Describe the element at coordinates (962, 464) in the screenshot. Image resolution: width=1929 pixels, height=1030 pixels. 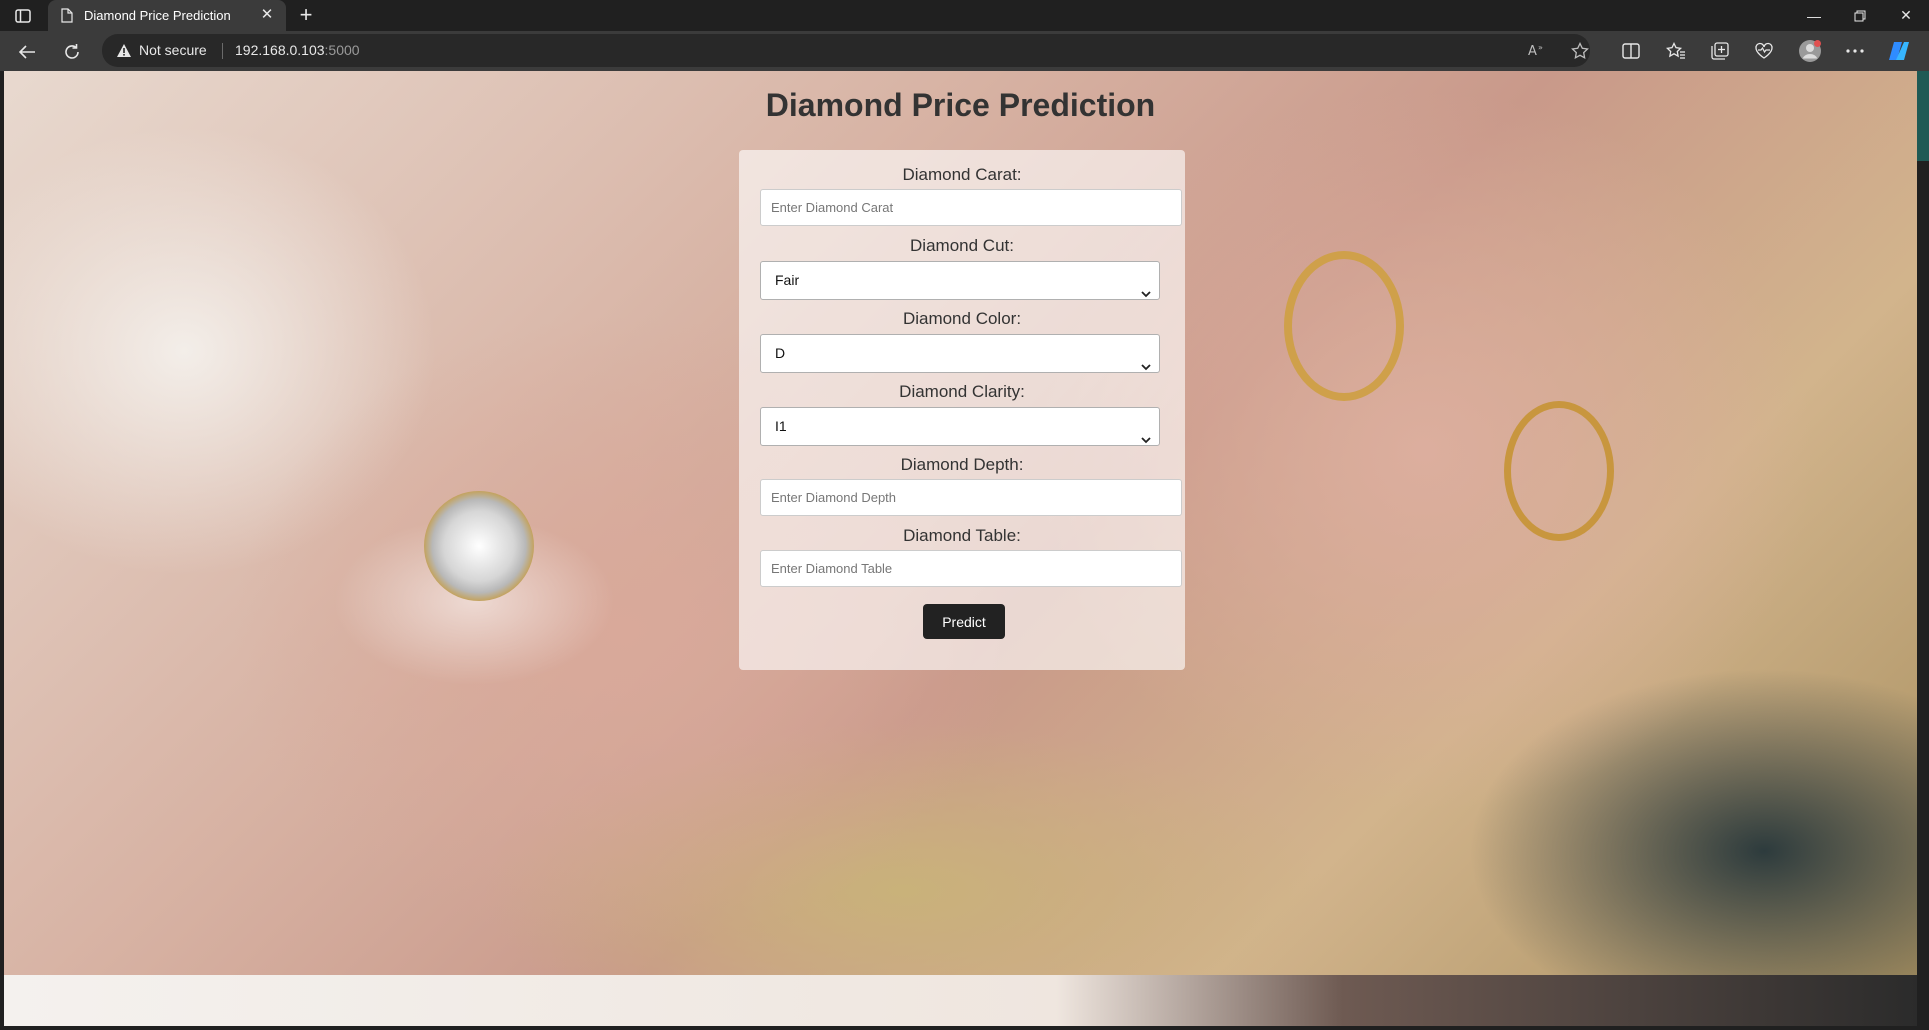
I see `depth-label: Diamond Depth:` at that location.